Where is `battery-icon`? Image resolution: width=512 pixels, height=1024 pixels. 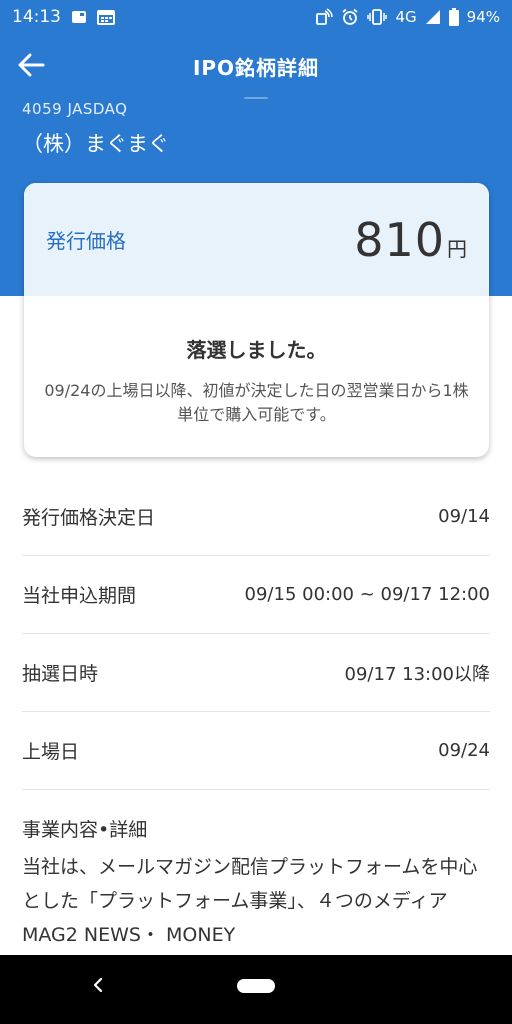 battery-icon is located at coordinates (453, 17).